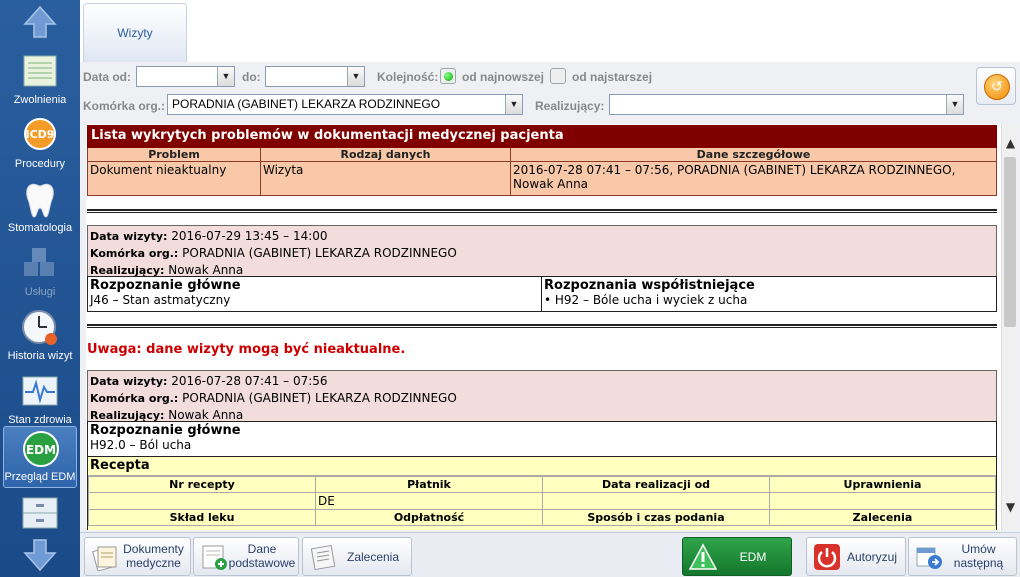 The height and width of the screenshot is (577, 1020). What do you see at coordinates (357, 556) in the screenshot?
I see `recommendations-button: Zalecenia` at bounding box center [357, 556].